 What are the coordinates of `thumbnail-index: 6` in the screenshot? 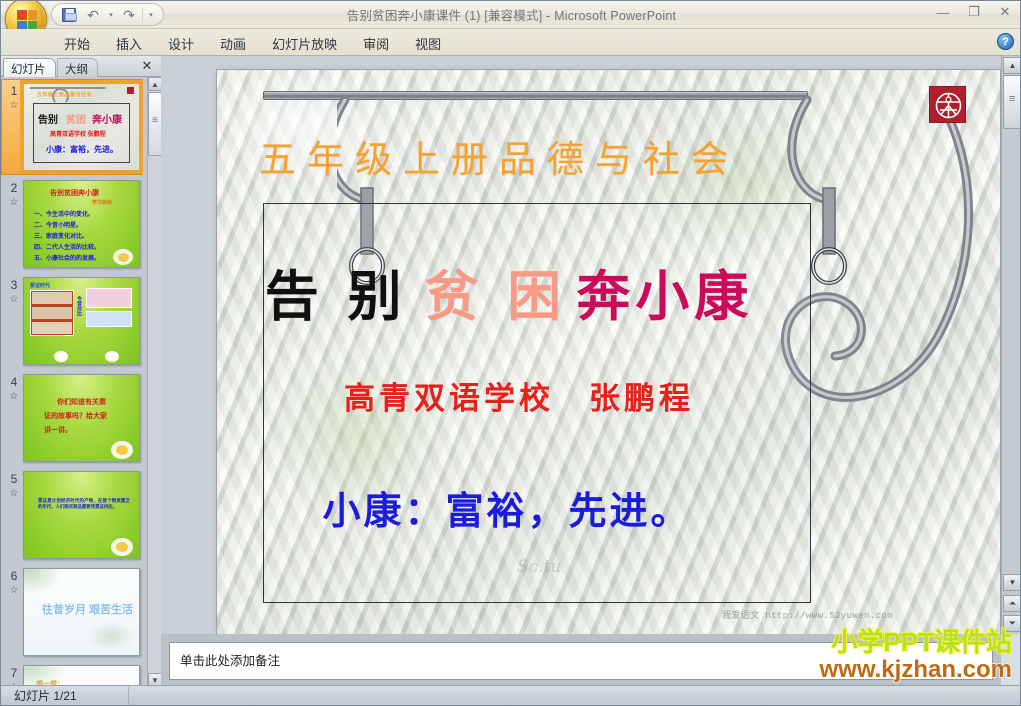 It's located at (14, 576).